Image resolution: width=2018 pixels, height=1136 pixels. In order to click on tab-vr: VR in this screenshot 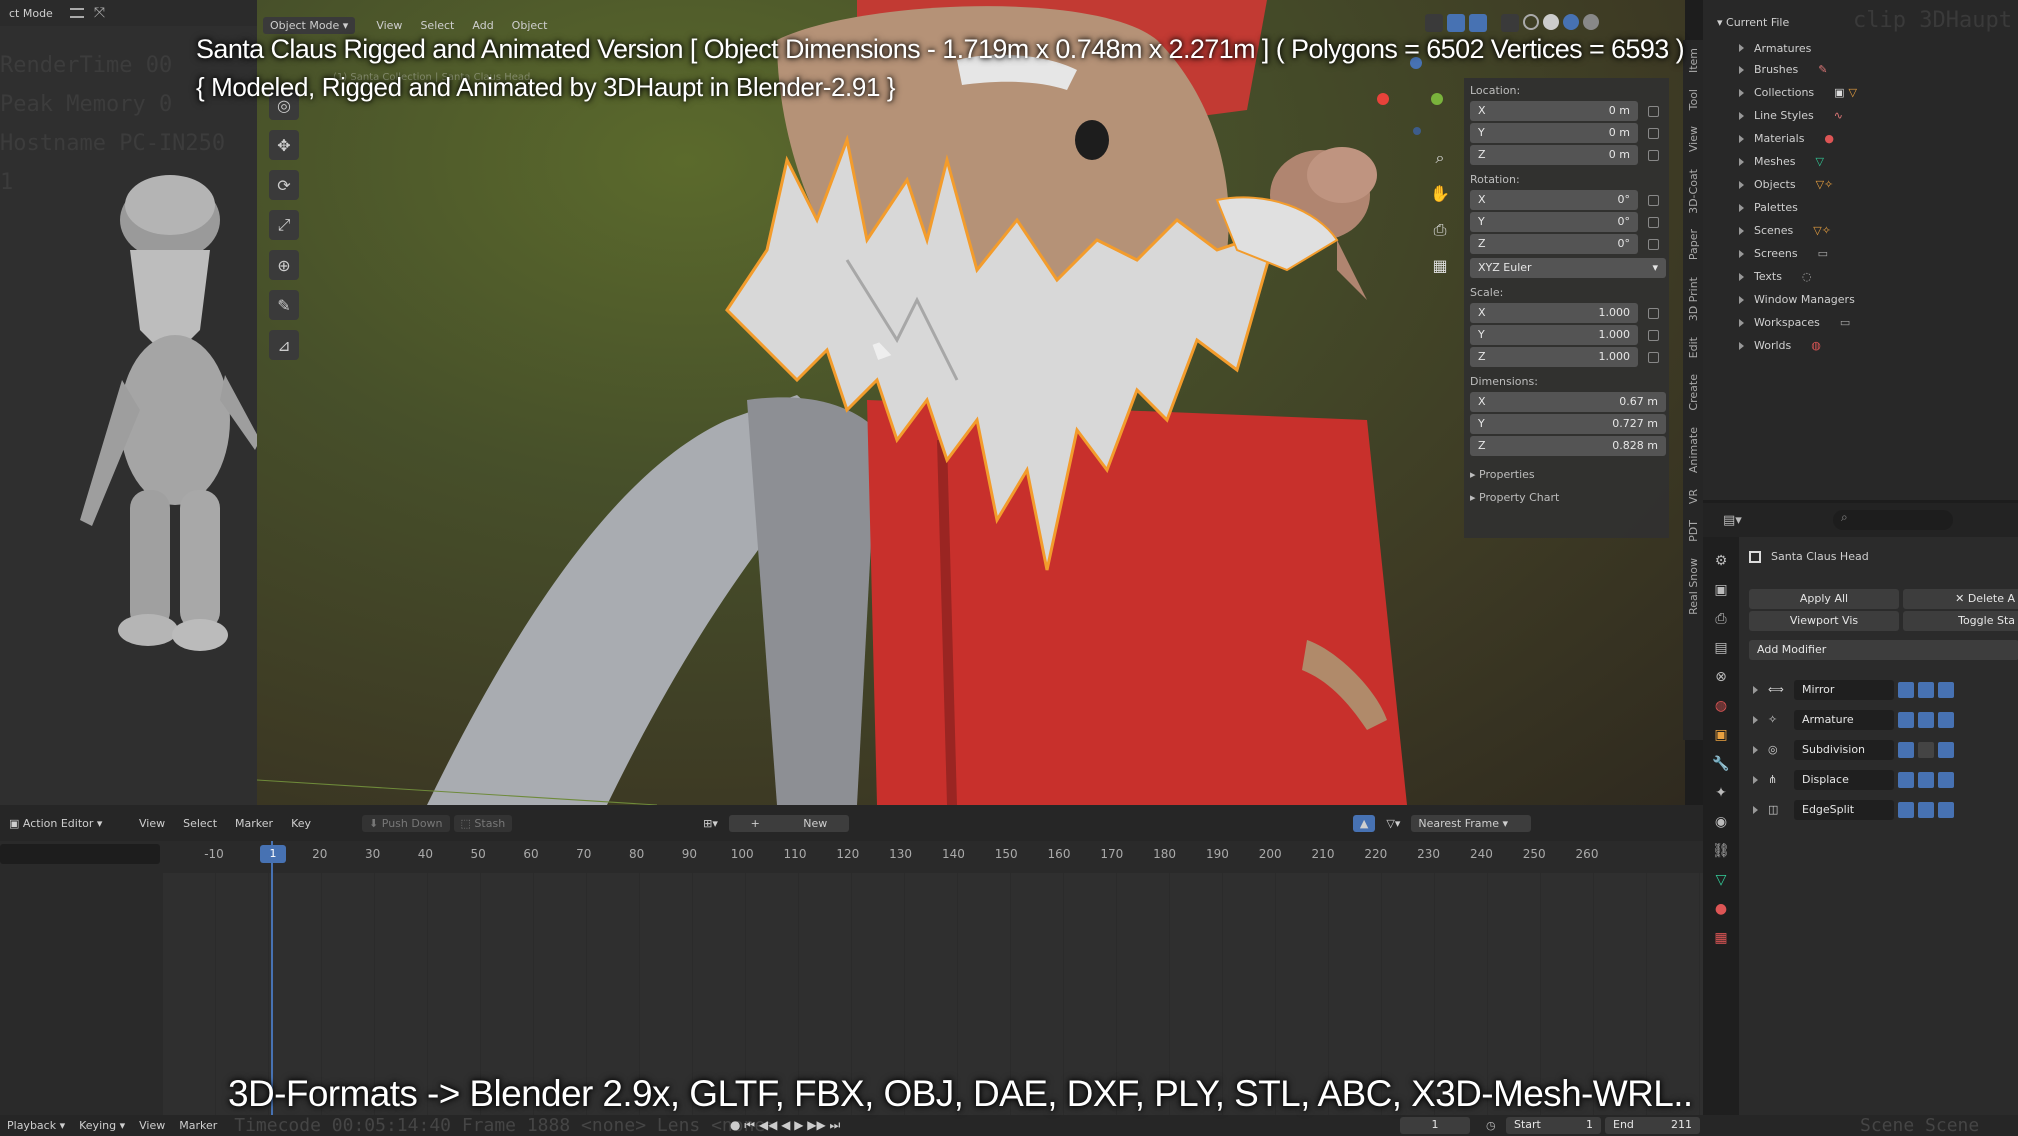, I will do `click(1693, 496)`.